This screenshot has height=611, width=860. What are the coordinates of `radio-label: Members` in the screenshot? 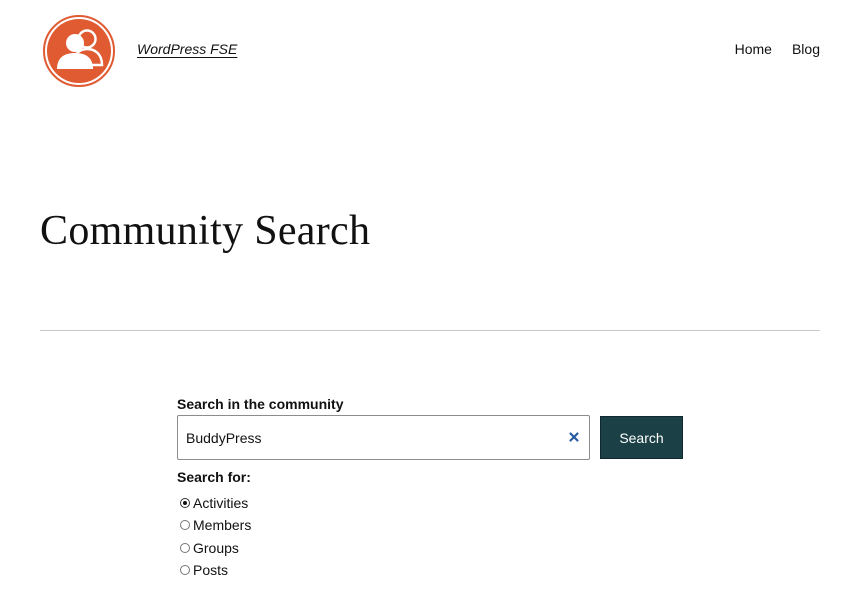 It's located at (222, 525).